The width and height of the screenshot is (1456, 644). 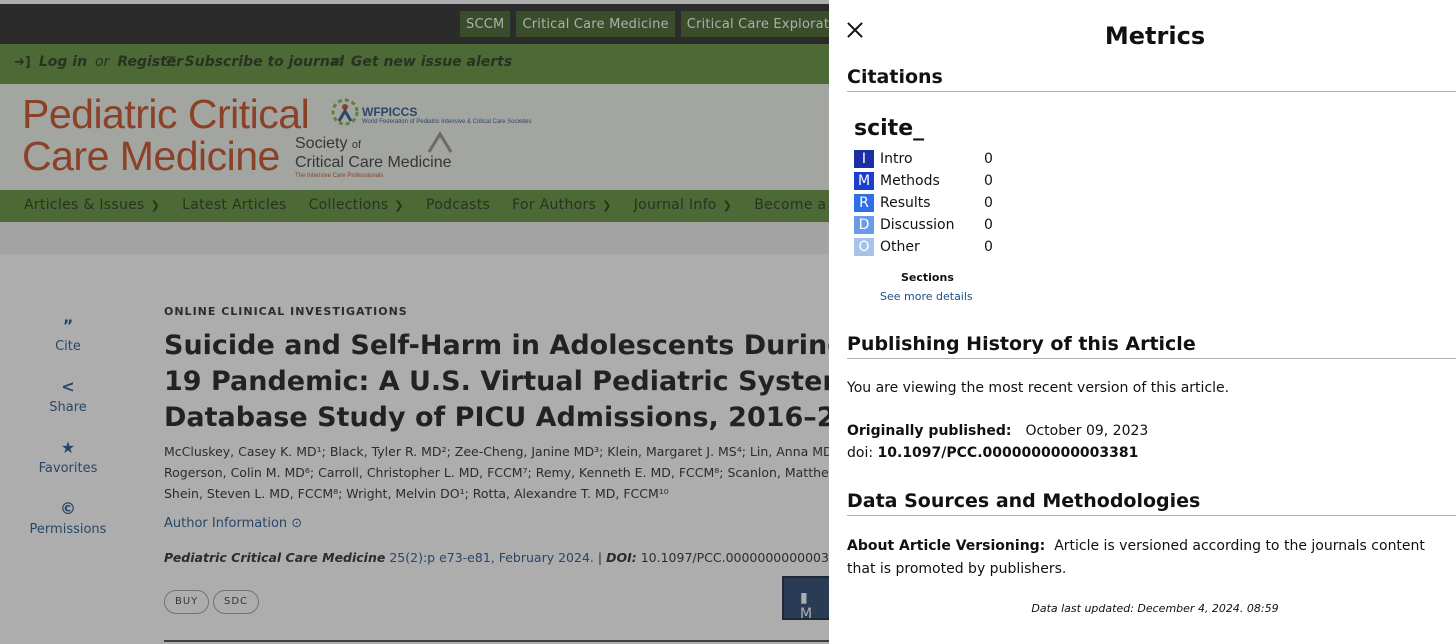 What do you see at coordinates (923, 159) in the screenshot?
I see `scite-row-intro: I Intro 0` at bounding box center [923, 159].